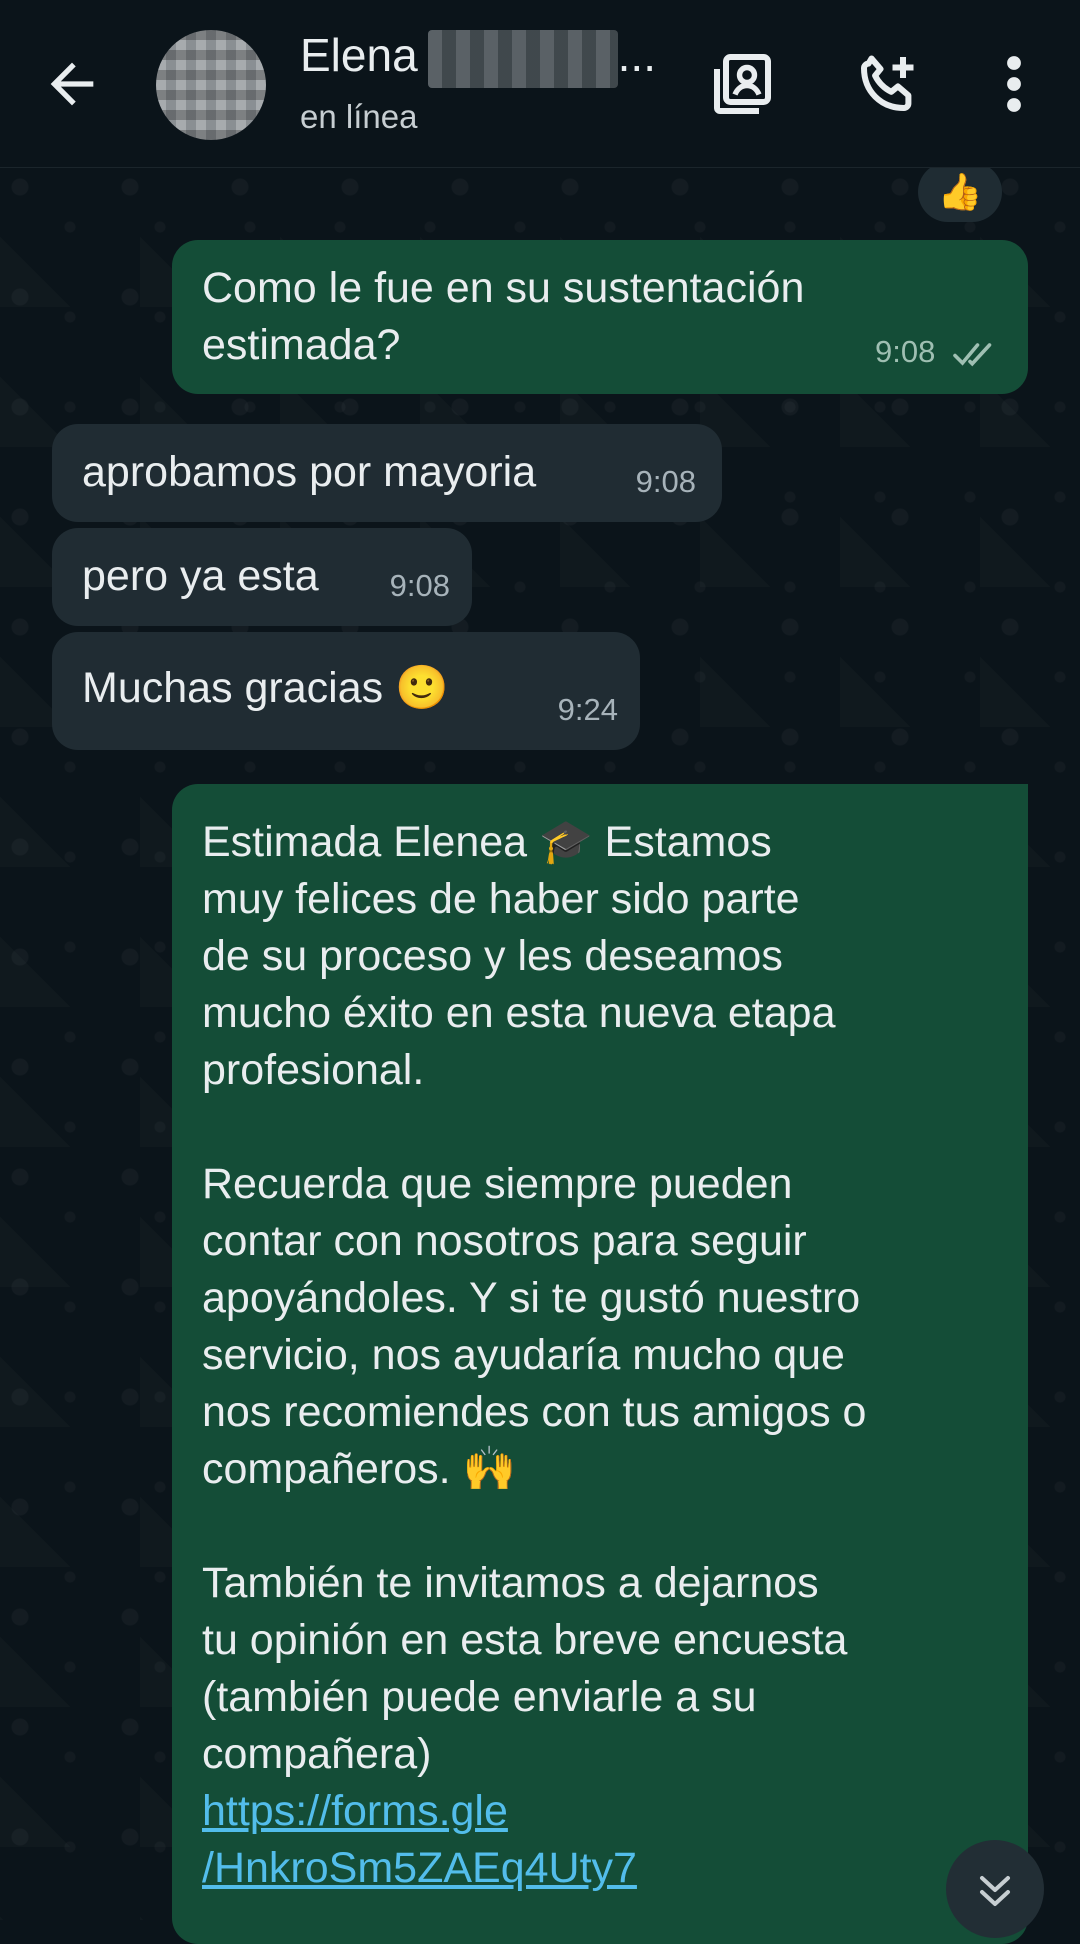  What do you see at coordinates (531, 1298) in the screenshot?
I see `message-line: apoyándoles. Y si te gustó nuestro` at bounding box center [531, 1298].